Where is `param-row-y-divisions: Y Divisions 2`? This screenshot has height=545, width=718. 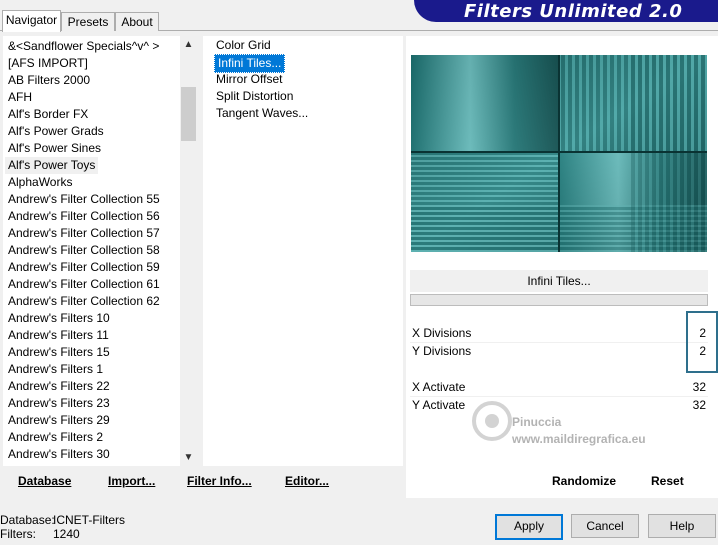
param-row-y-divisions: Y Divisions 2 is located at coordinates (559, 351).